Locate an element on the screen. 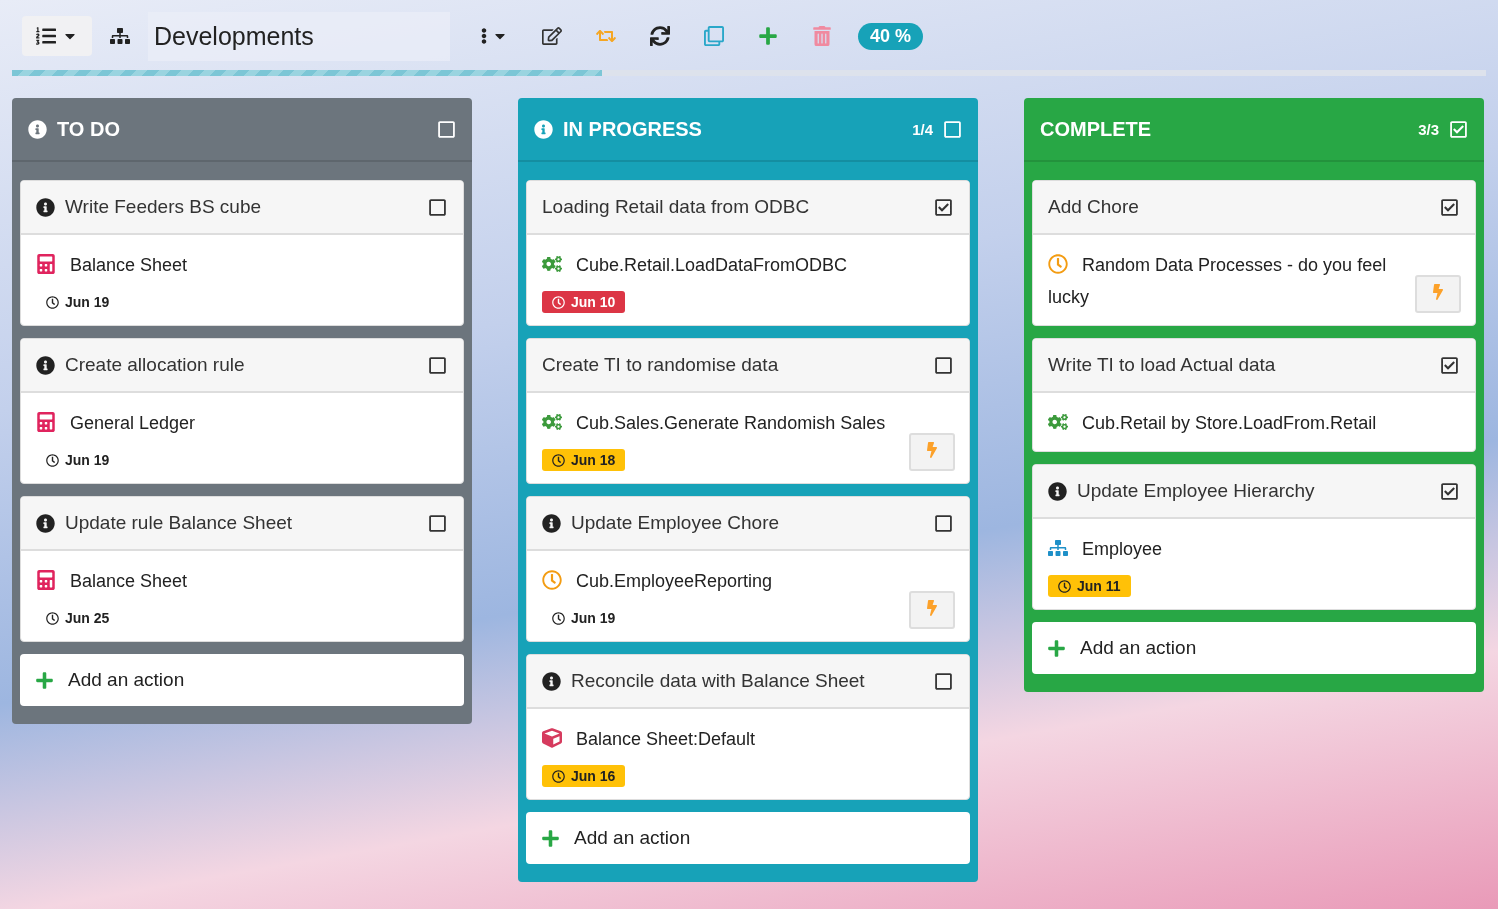 This screenshot has height=909, width=1498. board-title: Developments is located at coordinates (299, 36).